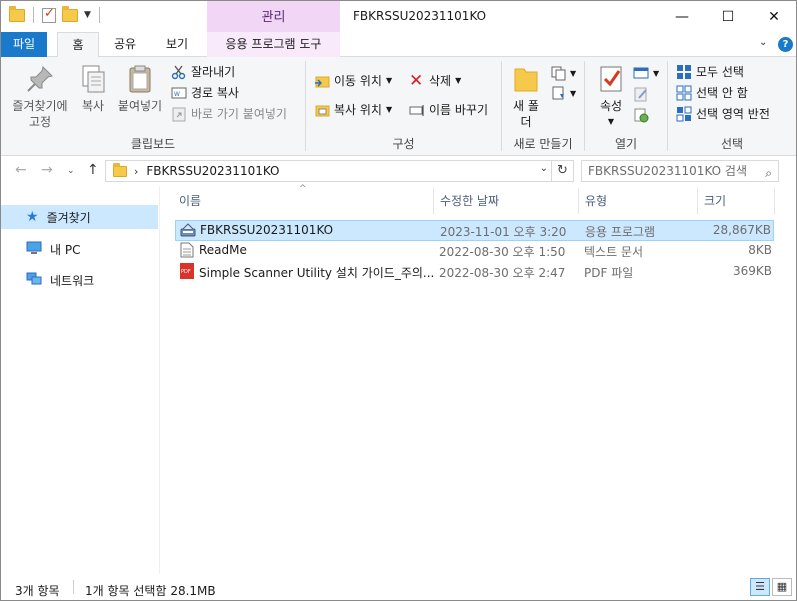  Describe the element at coordinates (760, 587) in the screenshot. I see `details-view-icon: ☰` at that location.